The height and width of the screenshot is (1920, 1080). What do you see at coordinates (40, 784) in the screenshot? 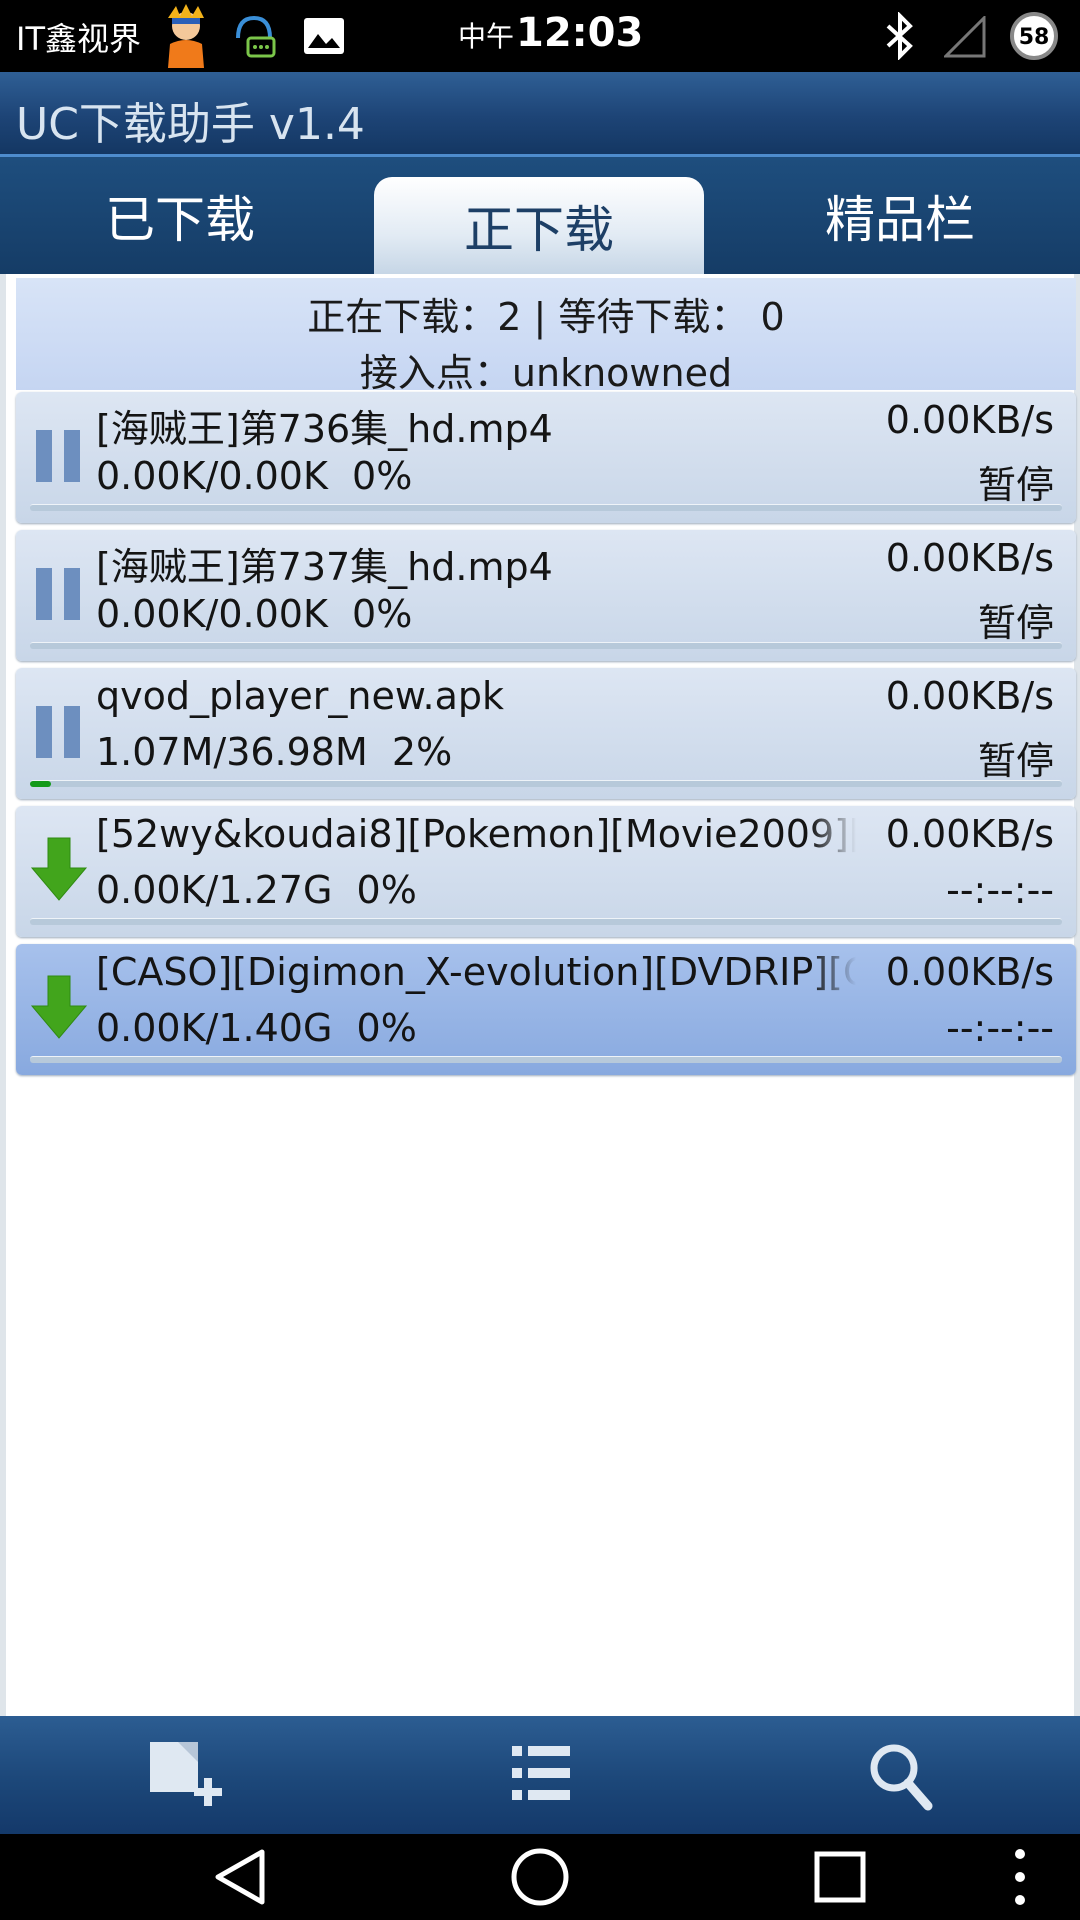
I see `progress-fill` at bounding box center [40, 784].